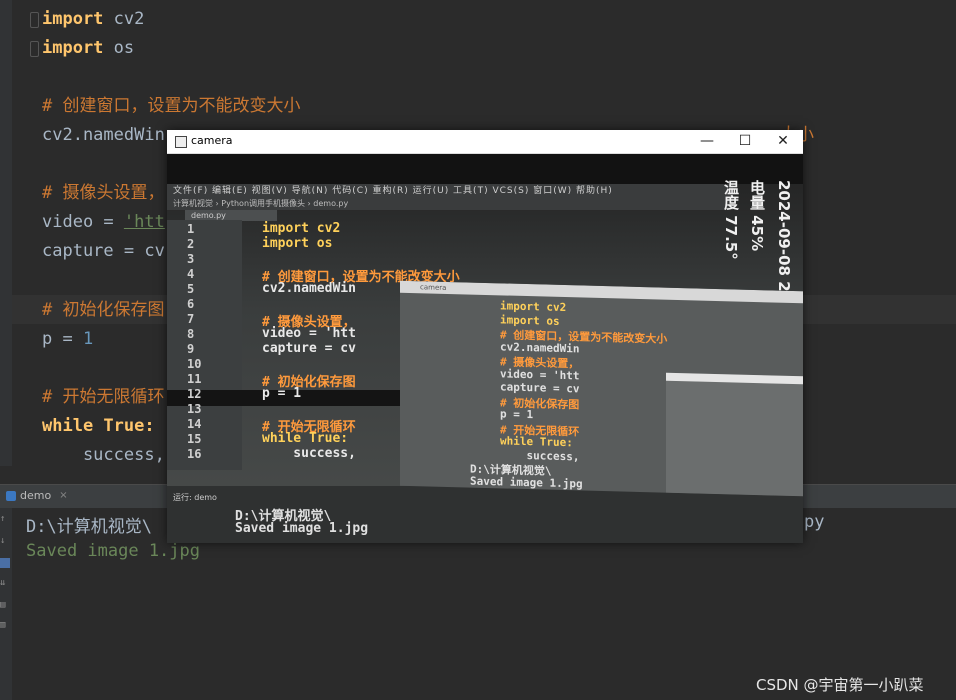 The height and width of the screenshot is (700, 956). I want to click on code-comment: # 摄像头设置，, so click(103, 193).